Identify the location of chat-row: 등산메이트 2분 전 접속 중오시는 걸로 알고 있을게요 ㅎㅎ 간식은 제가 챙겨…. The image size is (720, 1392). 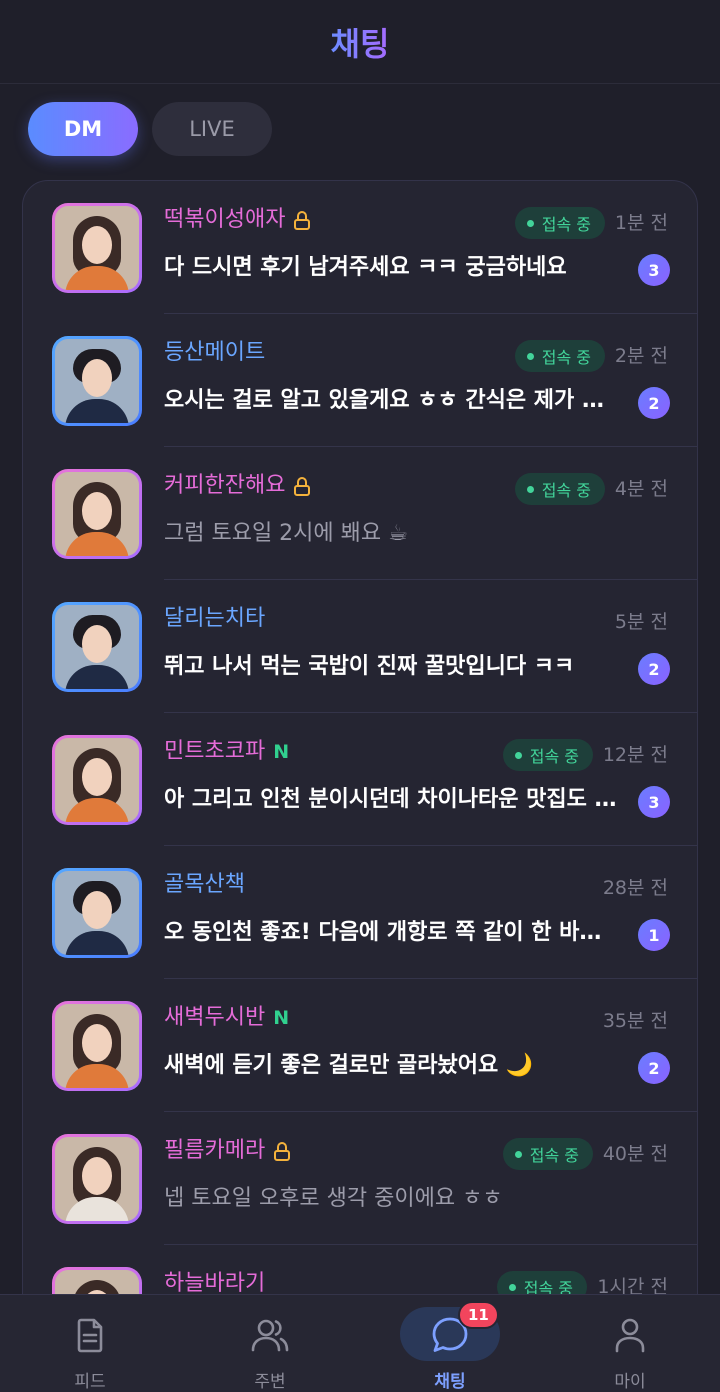
(360, 380).